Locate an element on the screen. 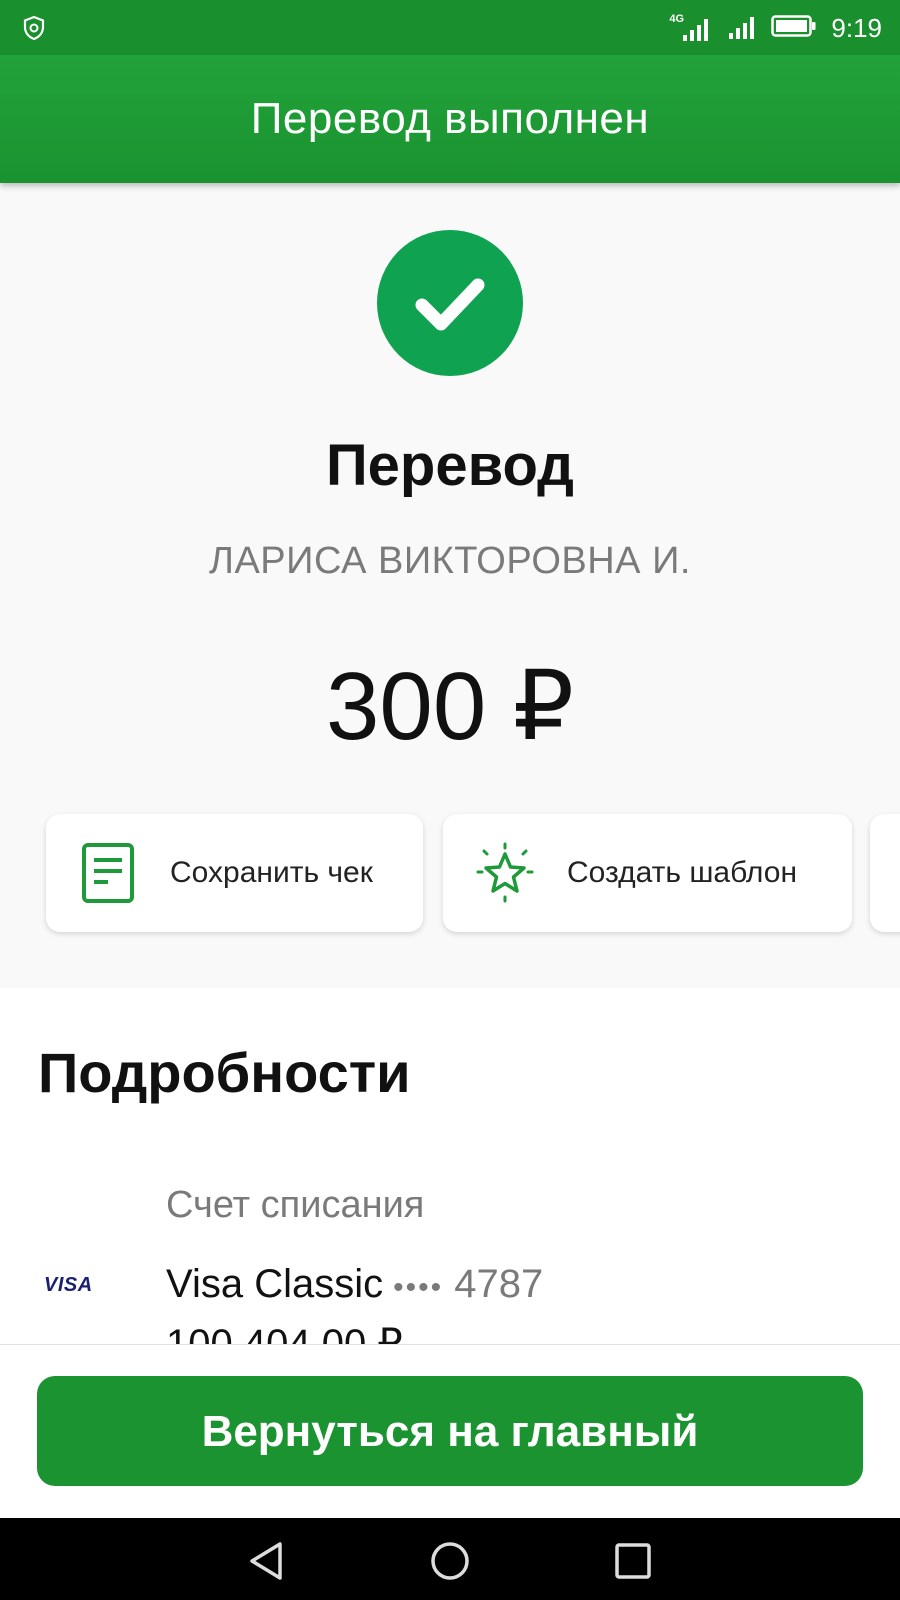 The height and width of the screenshot is (1600, 900). account-label: Счет списания is located at coordinates (295, 1205).